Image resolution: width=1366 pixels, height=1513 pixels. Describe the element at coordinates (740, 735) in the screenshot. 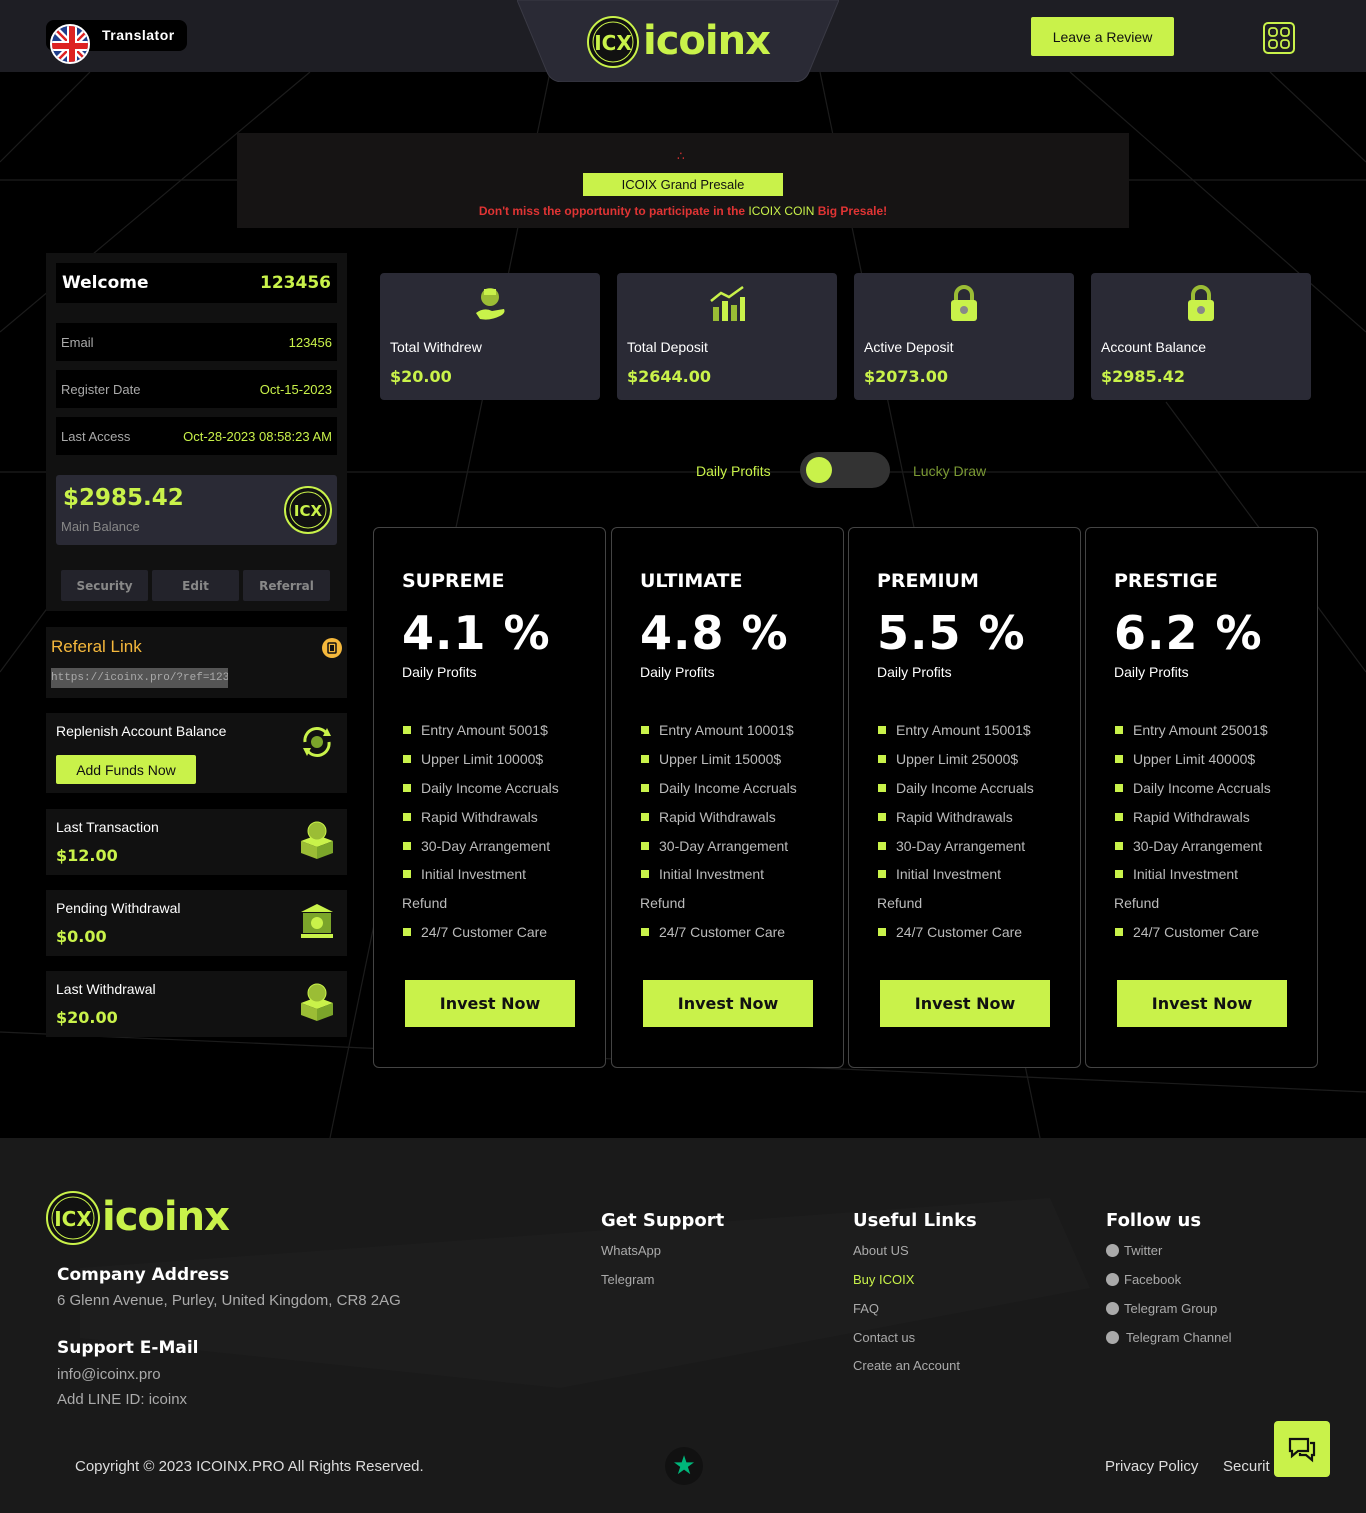

I see `plan-feature: Entry Amount 10001$` at that location.